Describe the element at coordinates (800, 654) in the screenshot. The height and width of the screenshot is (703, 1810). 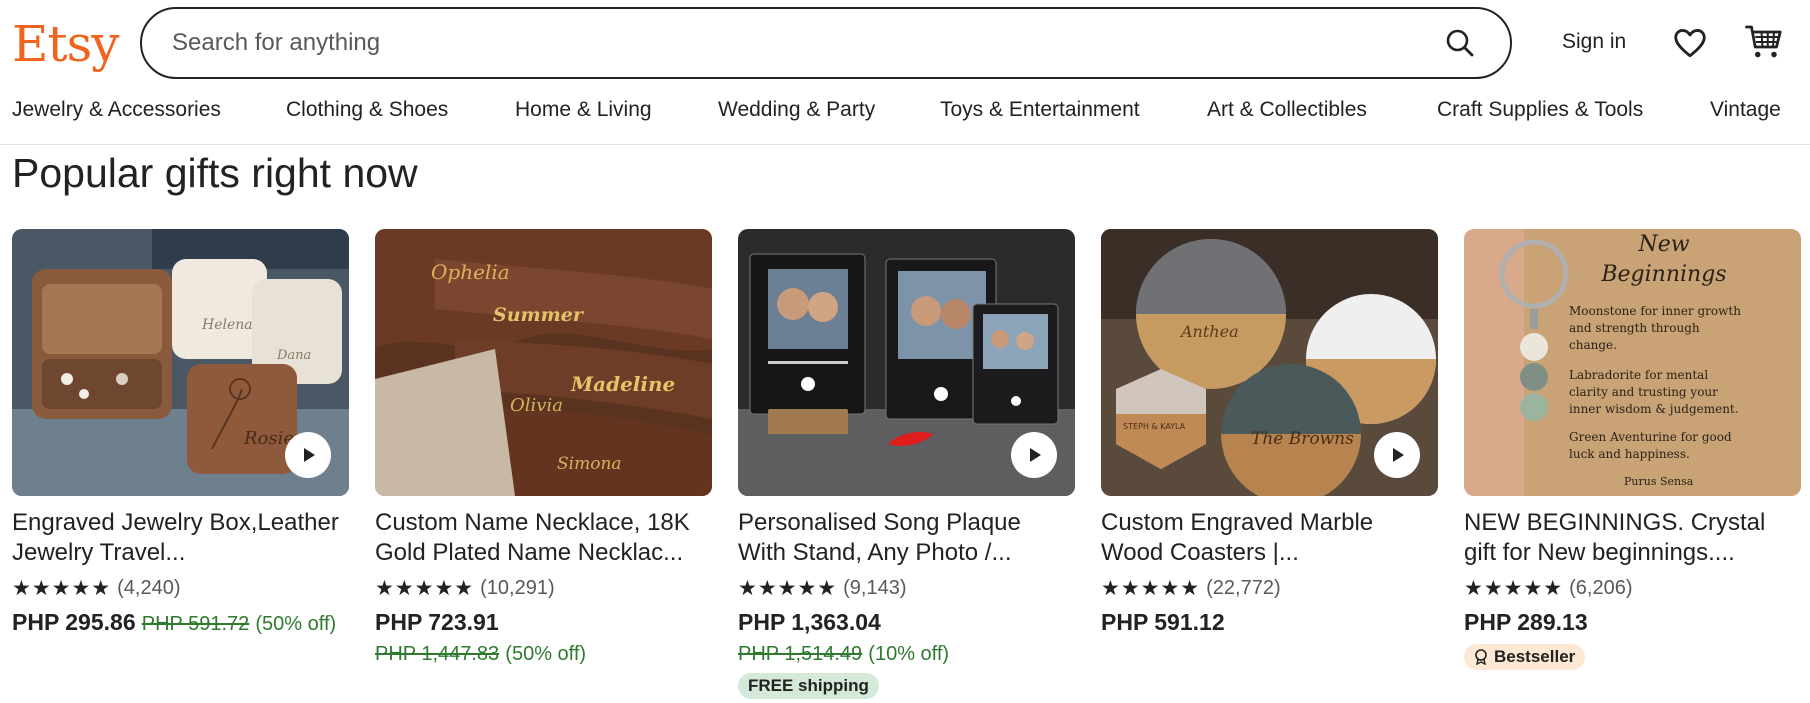
I see `original-price: PHP 1,514.49` at that location.